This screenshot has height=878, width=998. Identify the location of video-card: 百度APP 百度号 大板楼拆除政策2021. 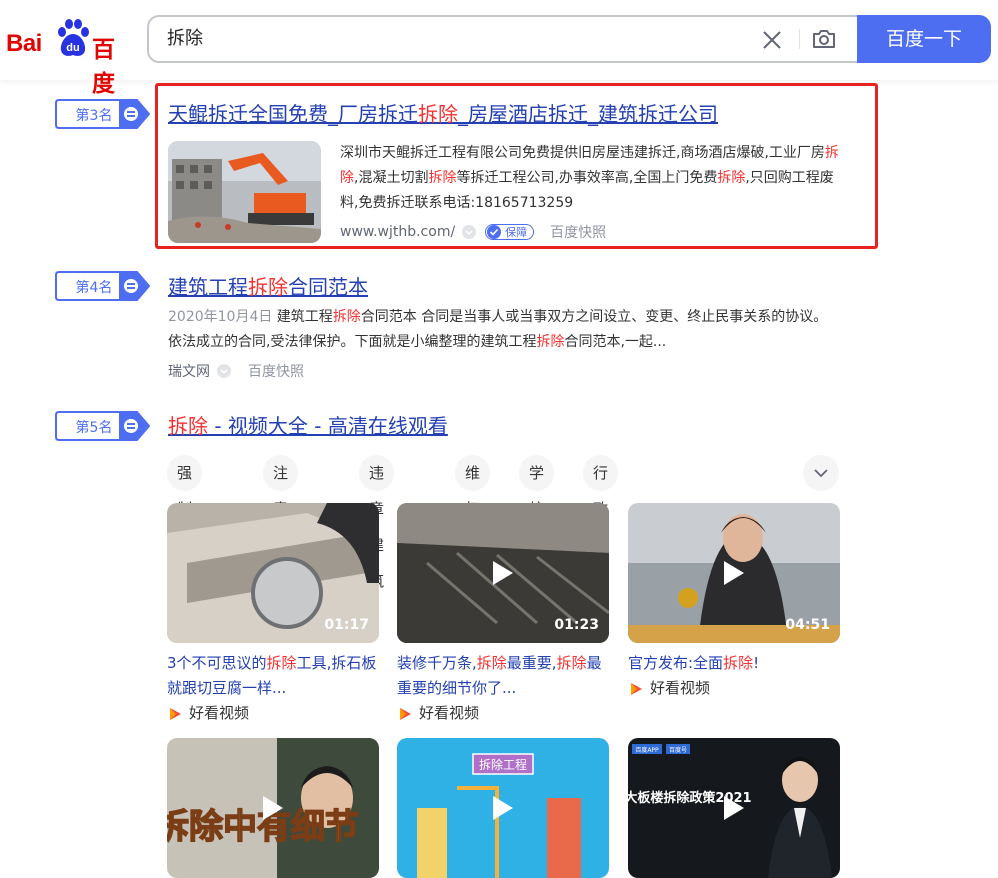
(734, 808).